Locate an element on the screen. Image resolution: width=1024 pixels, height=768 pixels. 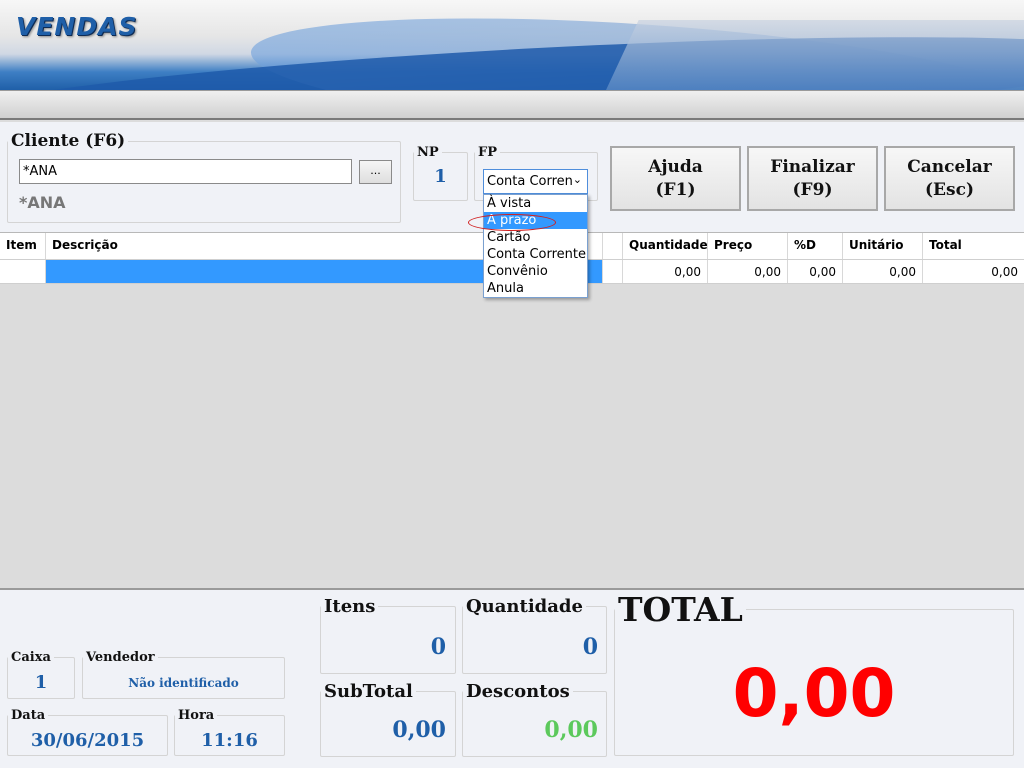
data-label: Data is located at coordinates (28, 715).